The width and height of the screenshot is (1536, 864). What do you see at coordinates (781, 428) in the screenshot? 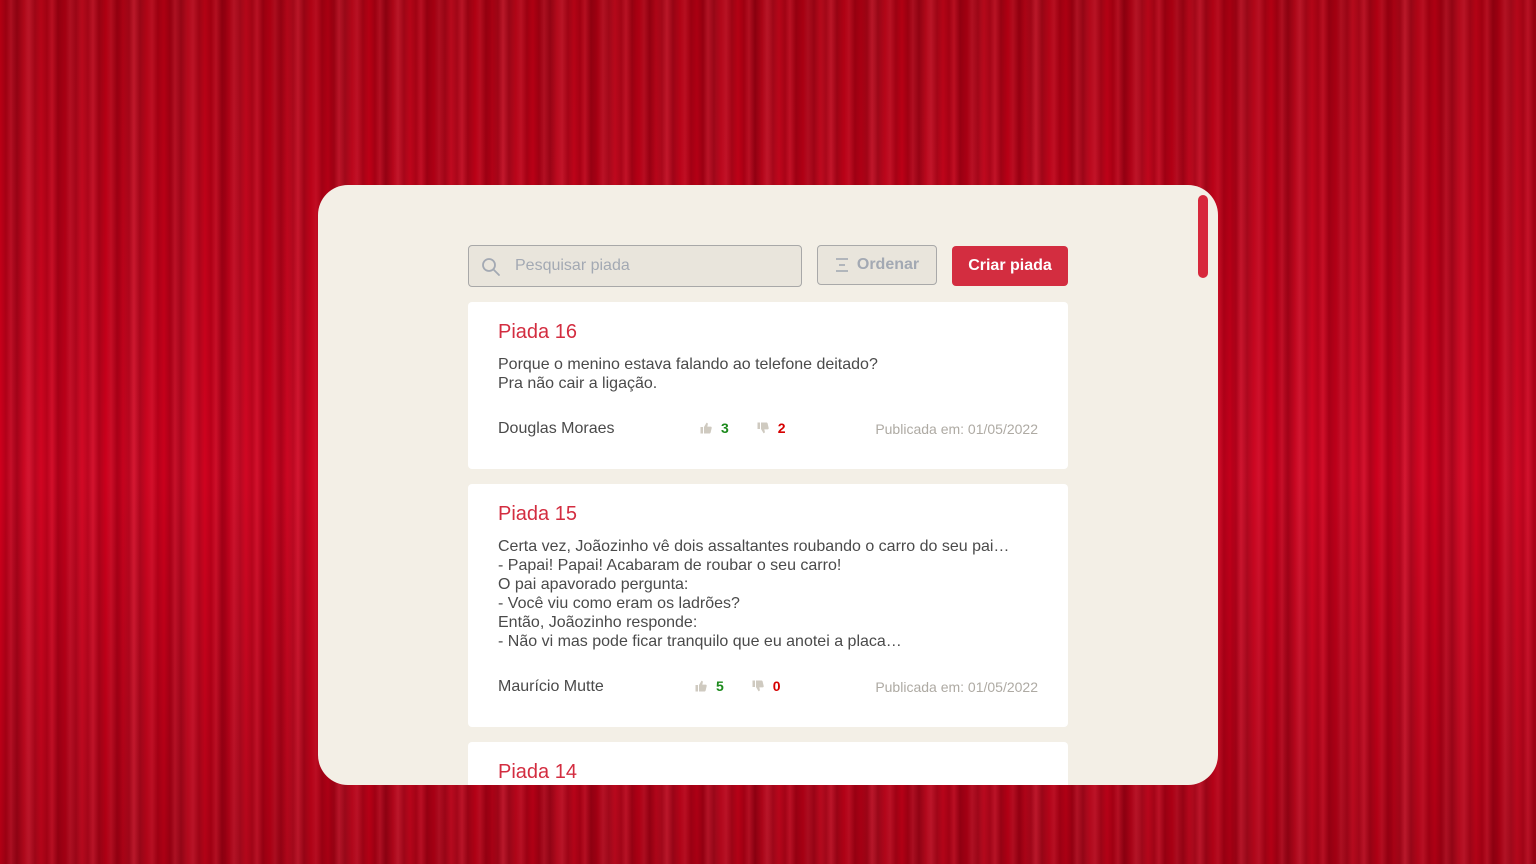
I see `dislike-count: 2` at bounding box center [781, 428].